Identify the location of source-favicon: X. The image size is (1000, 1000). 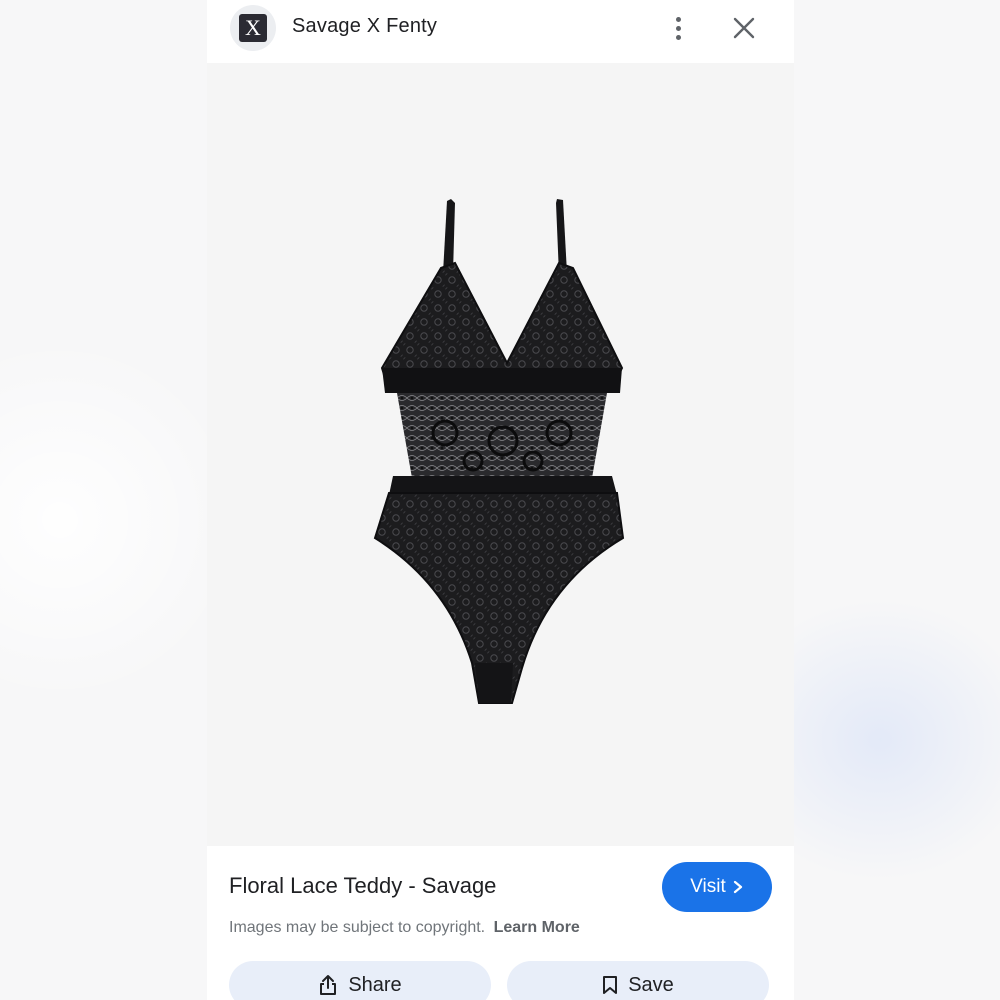
(253, 28).